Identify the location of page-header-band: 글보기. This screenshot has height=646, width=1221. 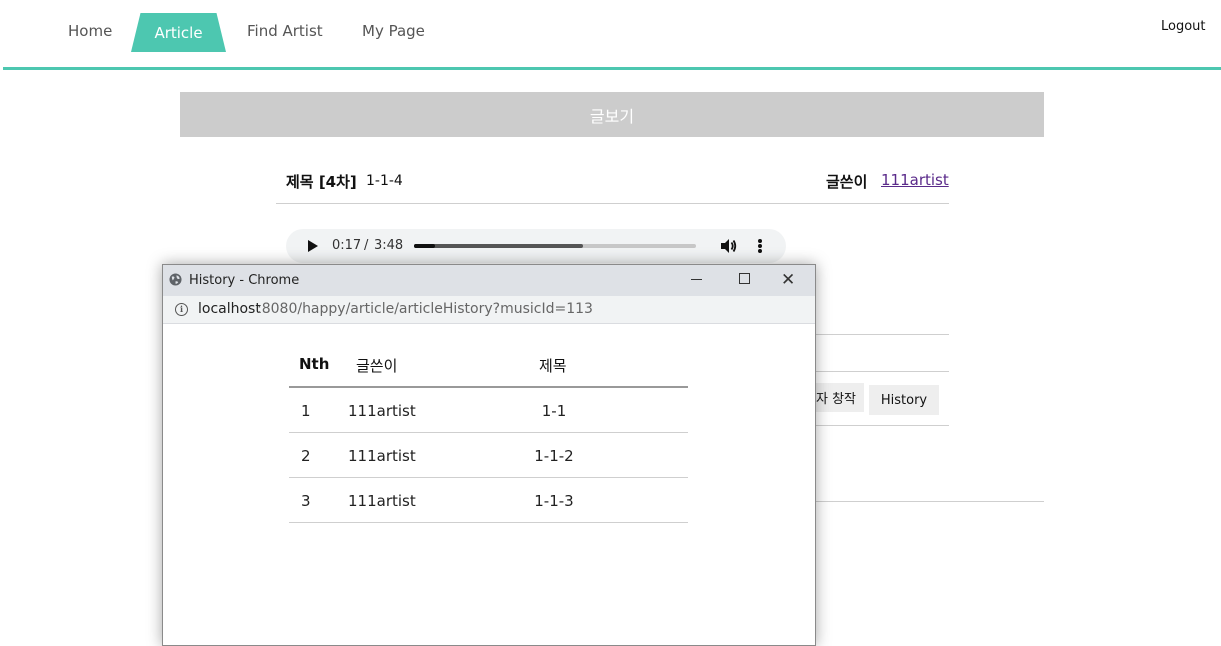
(612, 114).